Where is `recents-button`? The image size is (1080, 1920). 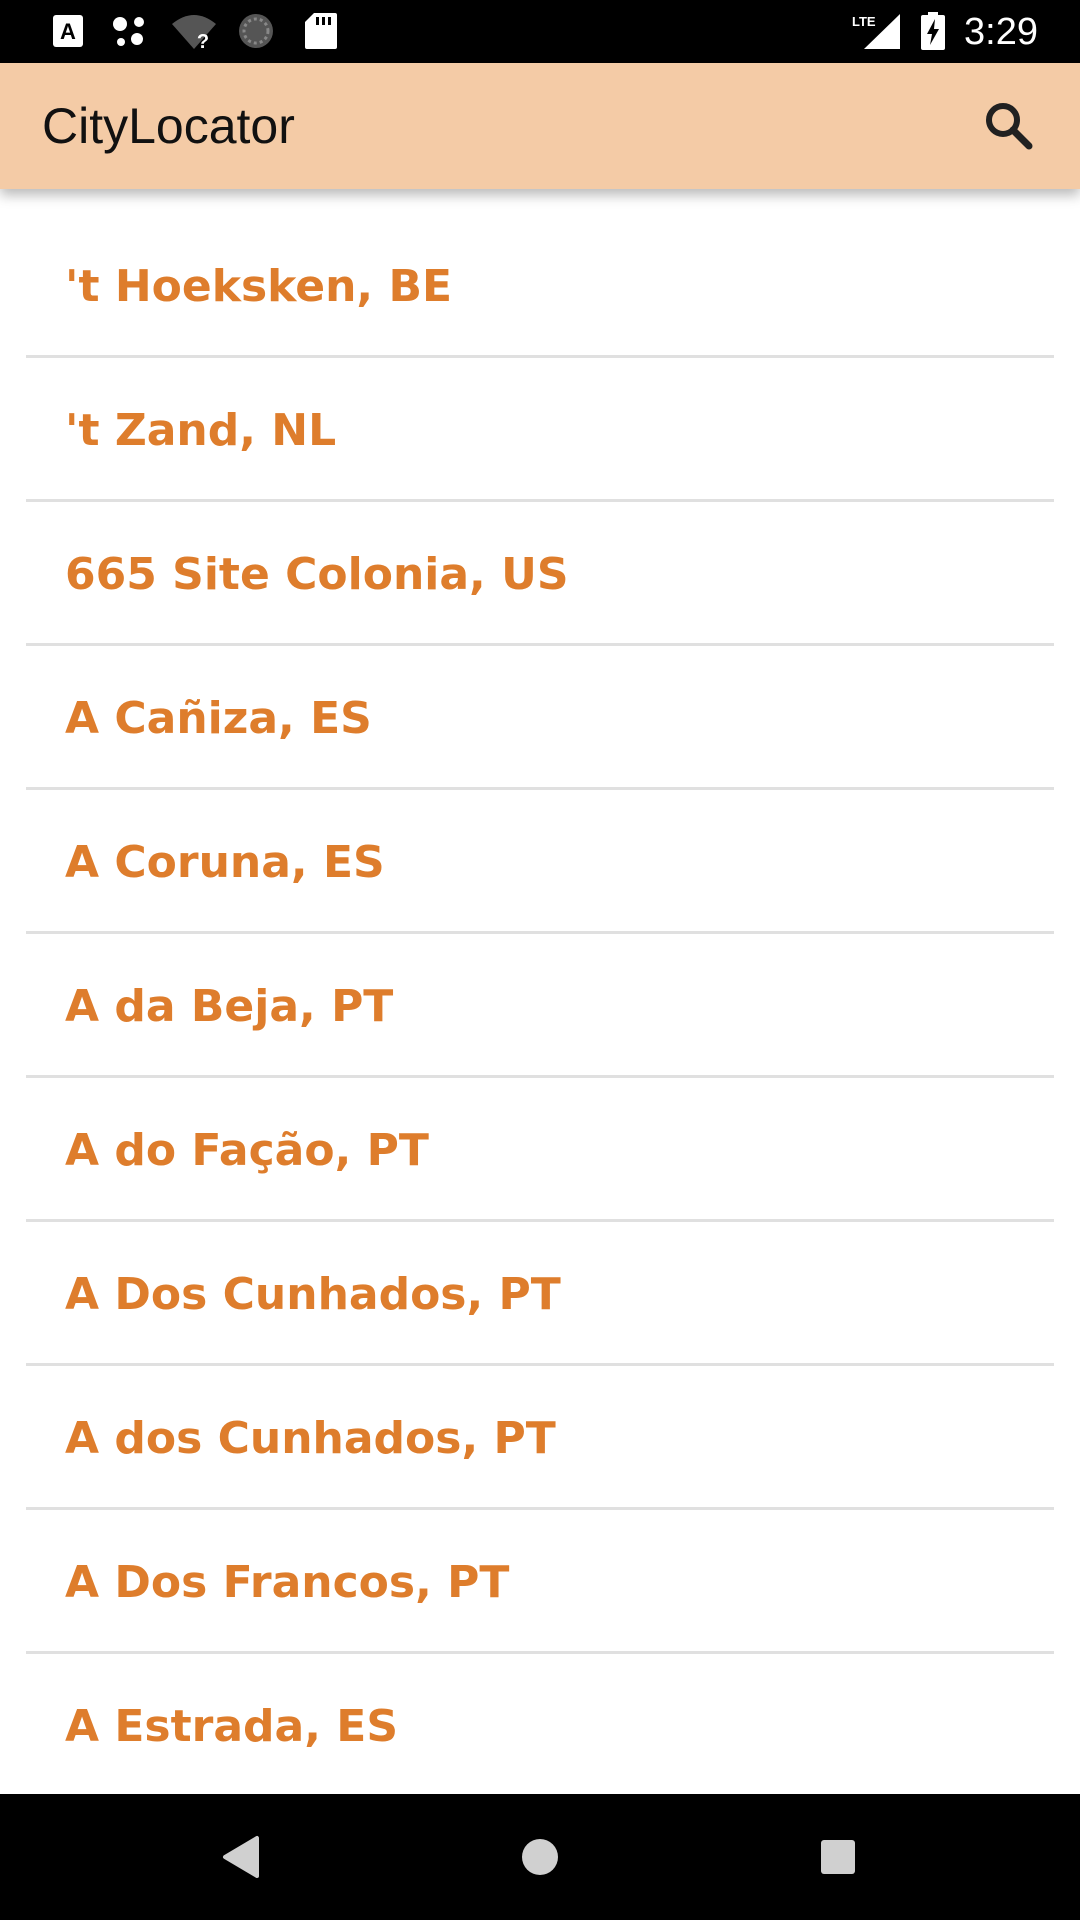
recents-button is located at coordinates (838, 1857).